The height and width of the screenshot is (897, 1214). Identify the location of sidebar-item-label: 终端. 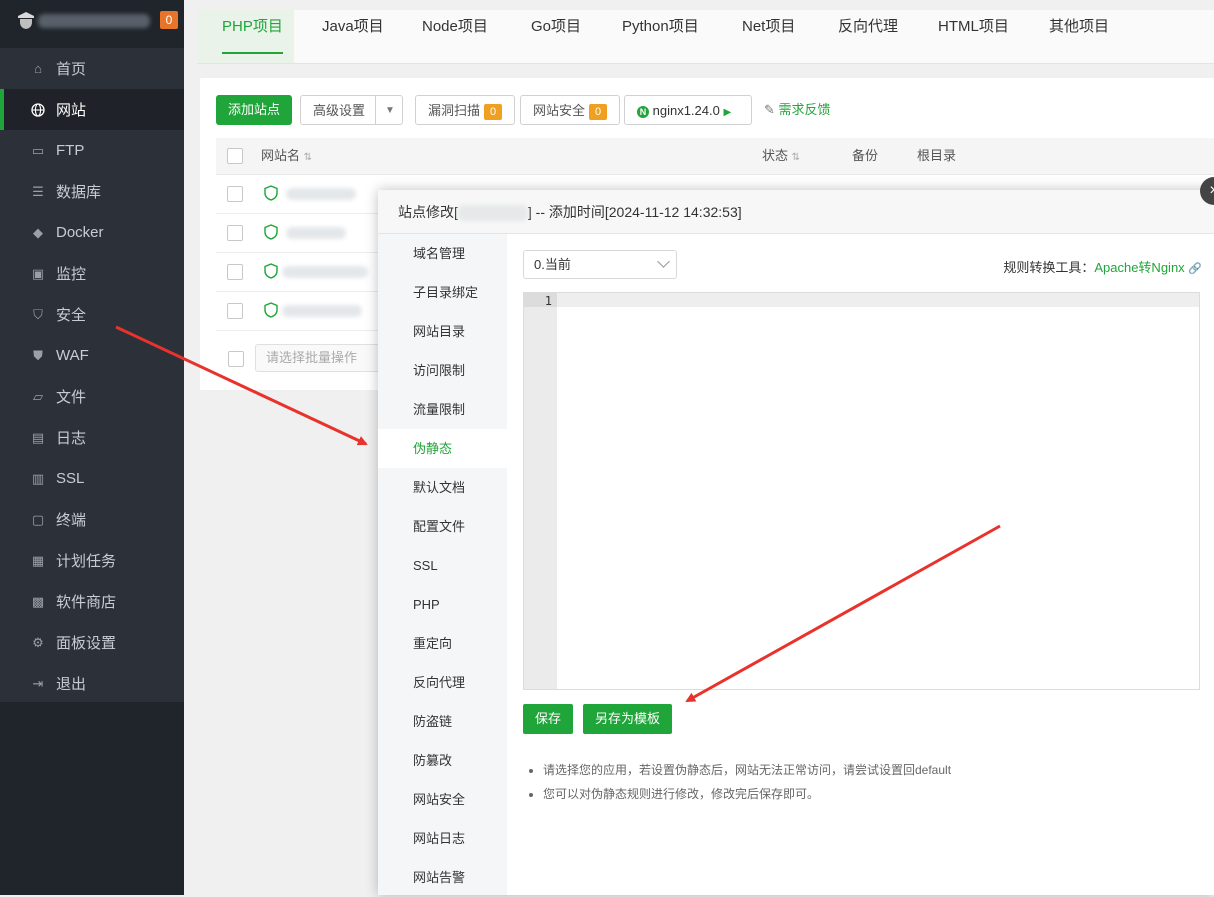
(71, 520).